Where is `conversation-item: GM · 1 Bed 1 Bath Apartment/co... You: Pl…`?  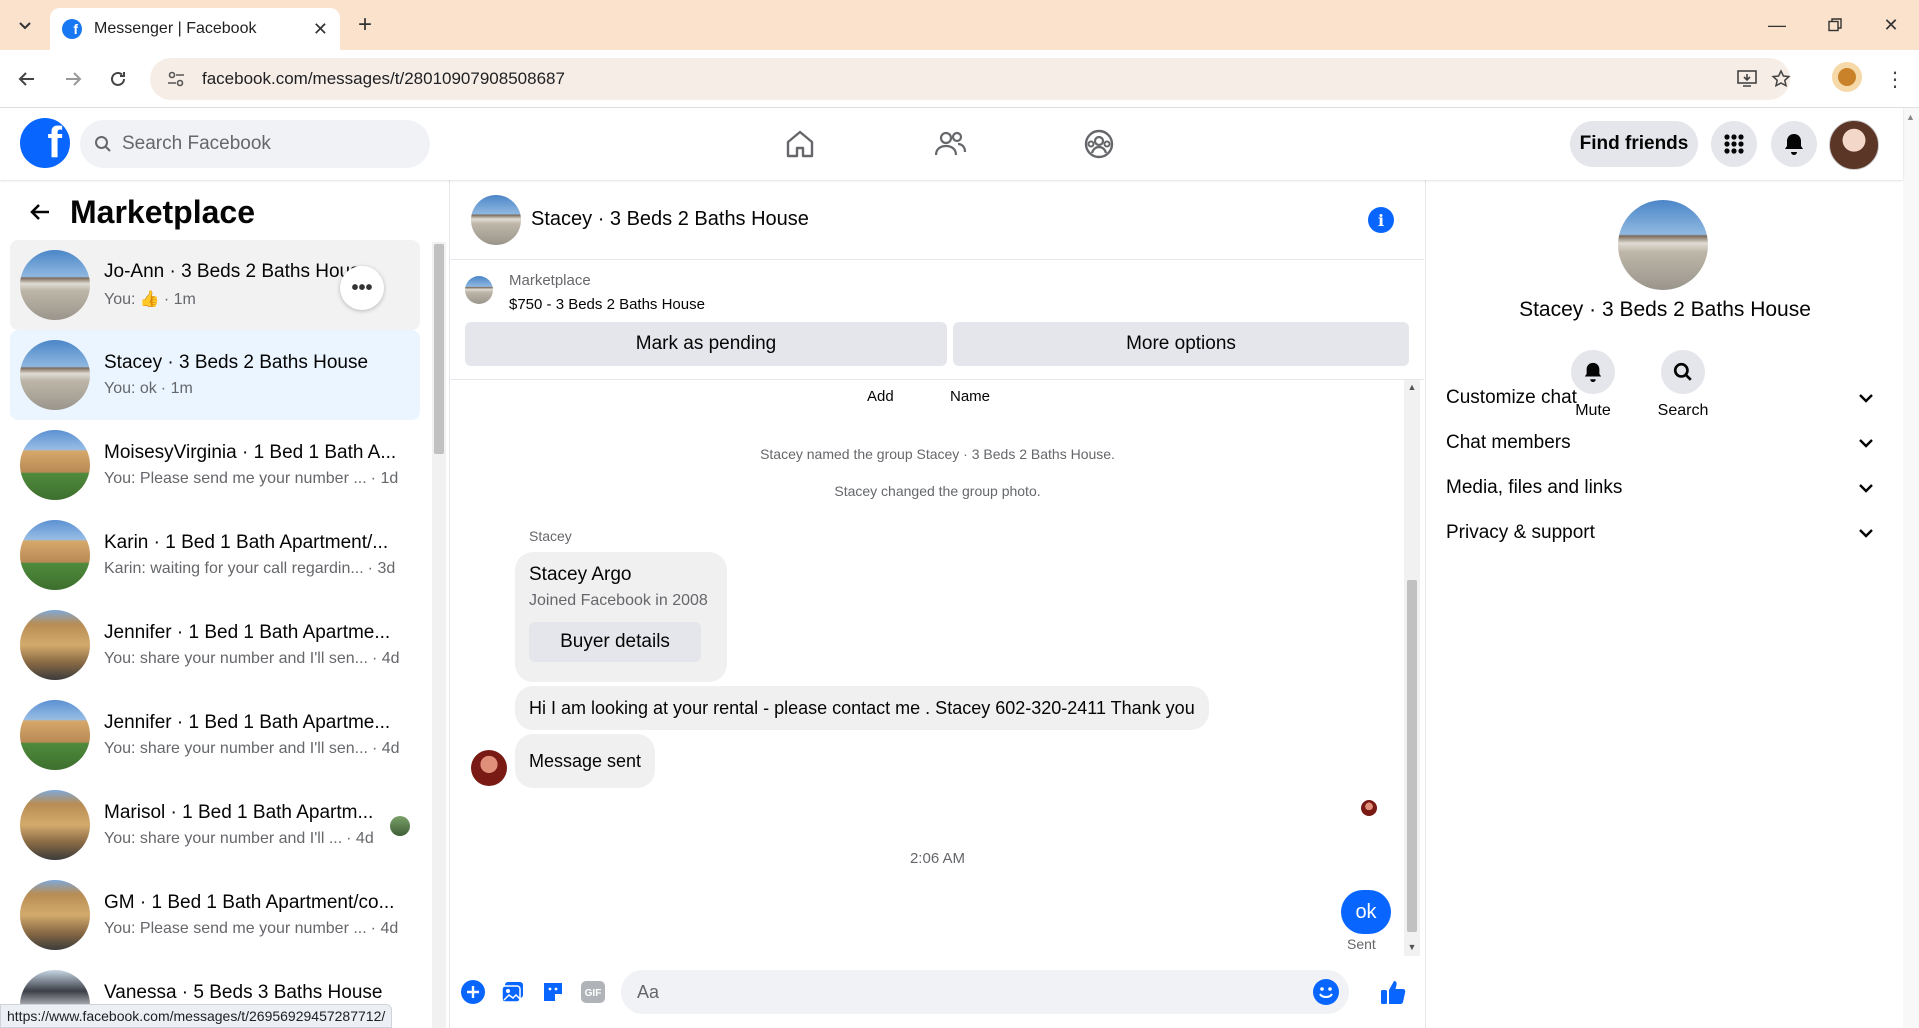 conversation-item: GM · 1 Bed 1 Bath Apartment/co... You: Pl… is located at coordinates (215, 915).